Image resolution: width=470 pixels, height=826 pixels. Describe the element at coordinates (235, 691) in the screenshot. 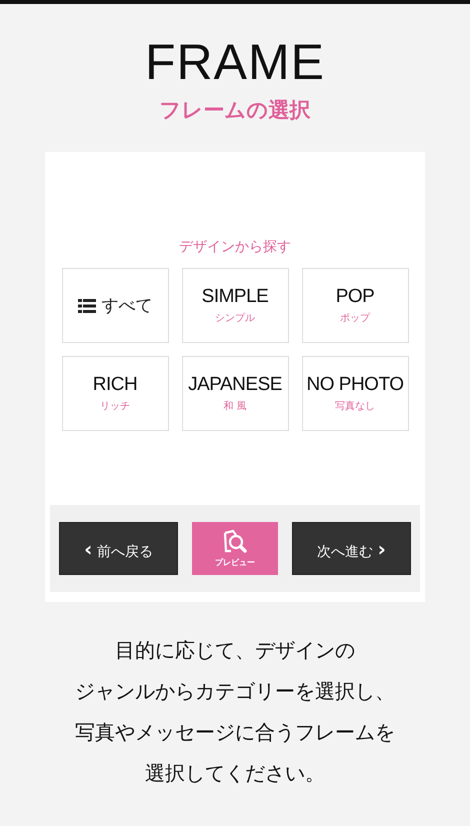

I see `description-line: ジャンルからカテゴリーを選択し、` at that location.